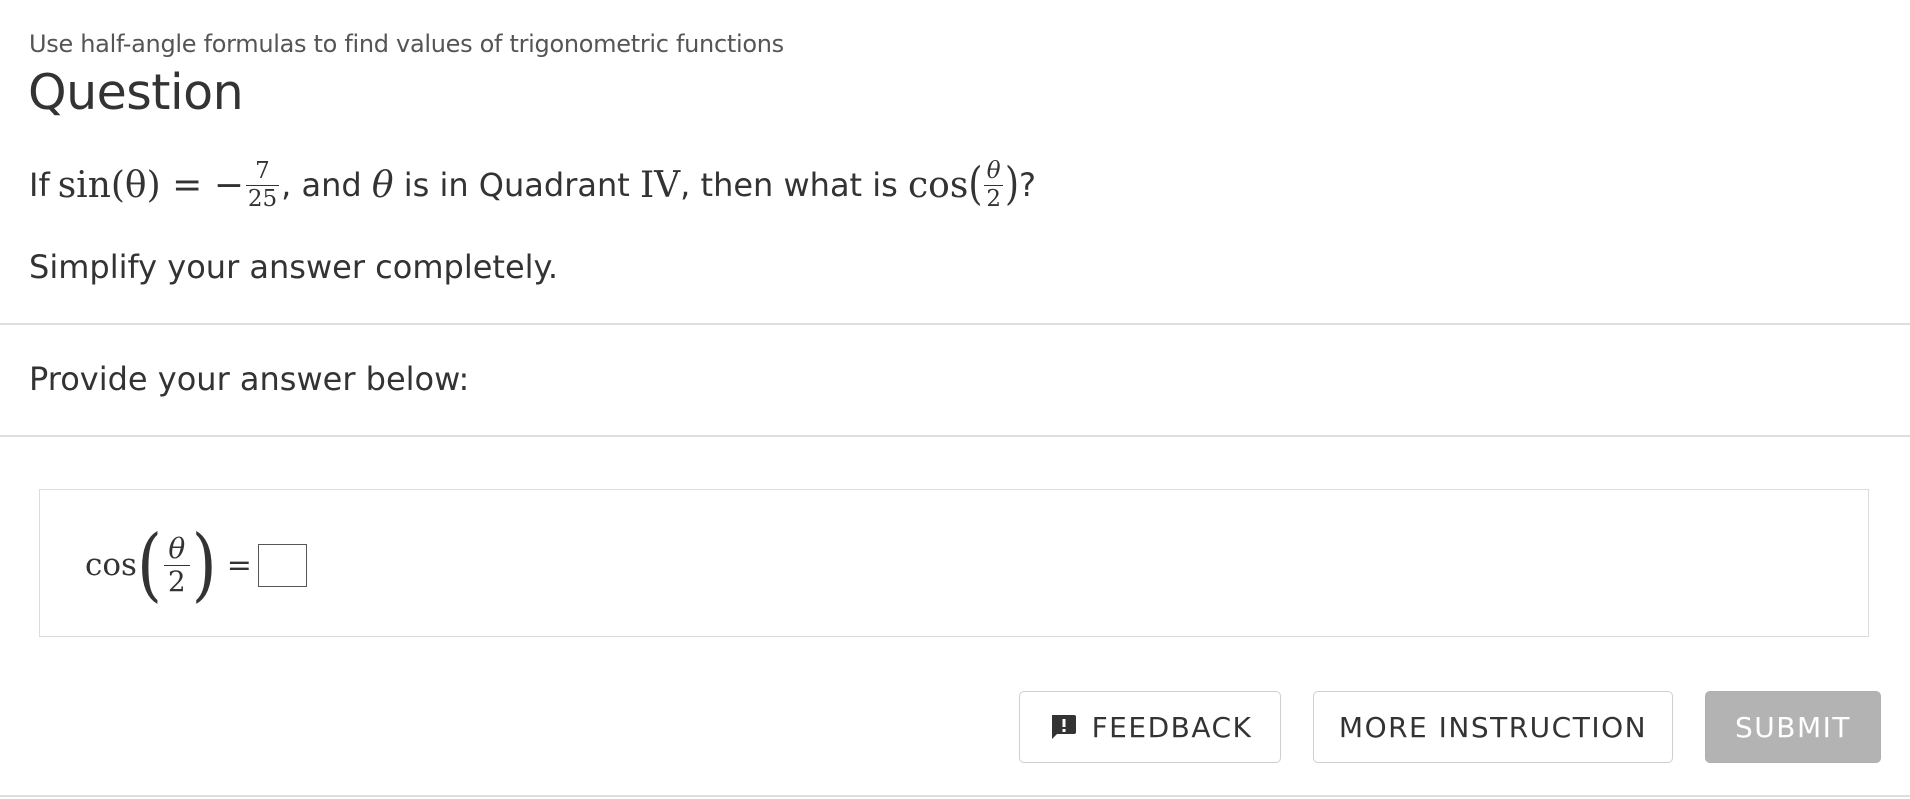  What do you see at coordinates (794, 185) in the screenshot?
I see `question-middle-3: , then what is` at bounding box center [794, 185].